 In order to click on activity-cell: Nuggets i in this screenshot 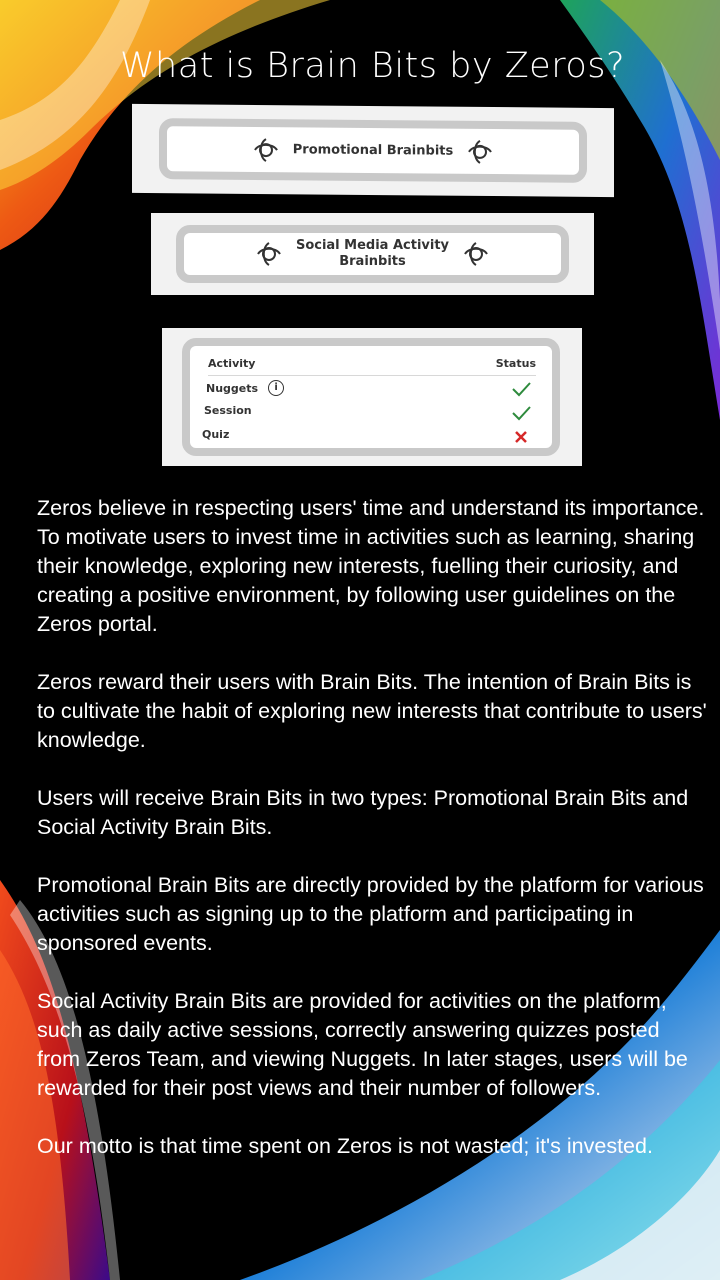, I will do `click(245, 388)`.